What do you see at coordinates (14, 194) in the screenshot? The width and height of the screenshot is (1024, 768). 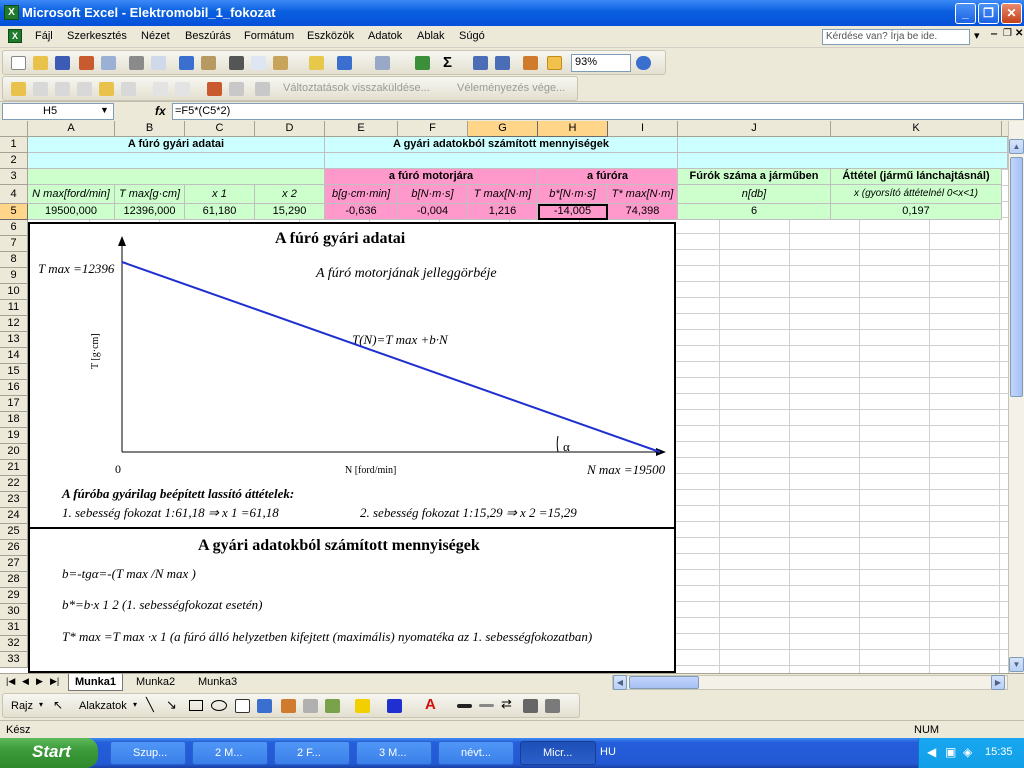 I see `row-header-4: 4` at bounding box center [14, 194].